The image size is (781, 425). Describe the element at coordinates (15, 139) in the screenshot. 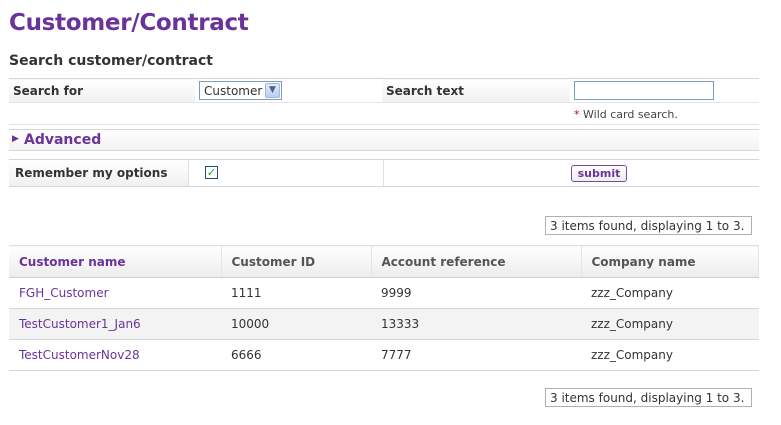

I see `triangle-right-icon: ▶` at that location.